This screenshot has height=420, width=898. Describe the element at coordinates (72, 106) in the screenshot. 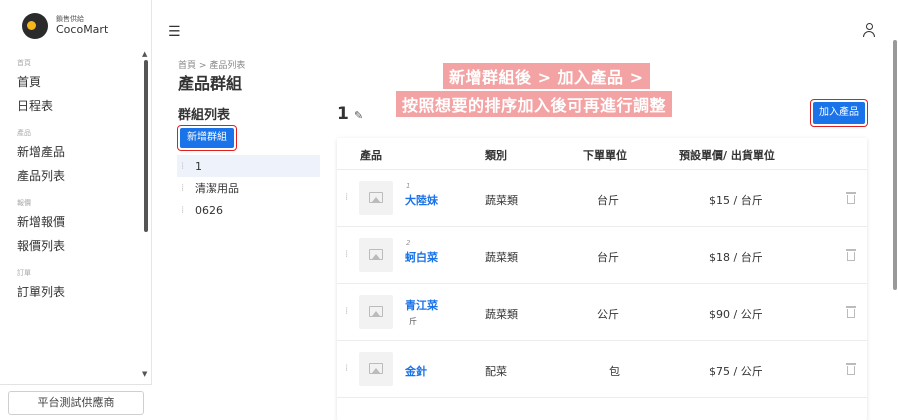

I see `sidebar-item-schedule: 日程表` at that location.